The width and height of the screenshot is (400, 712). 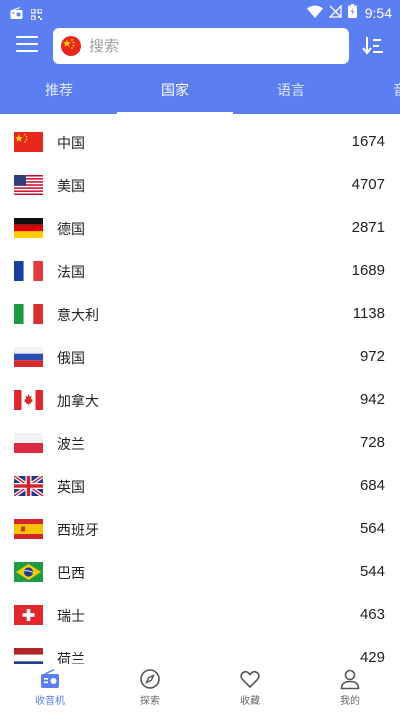 What do you see at coordinates (200, 615) in the screenshot?
I see `list-item: 瑞士 463` at bounding box center [200, 615].